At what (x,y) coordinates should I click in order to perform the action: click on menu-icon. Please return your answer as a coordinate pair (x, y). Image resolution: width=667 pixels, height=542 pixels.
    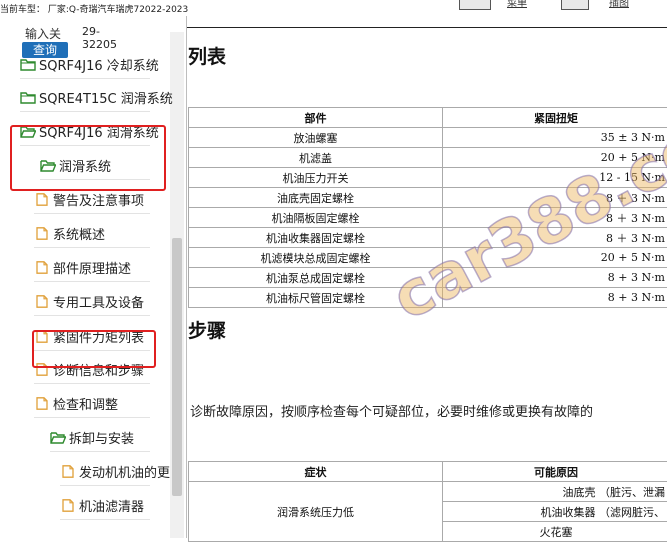
    Looking at the image, I should click on (475, 5).